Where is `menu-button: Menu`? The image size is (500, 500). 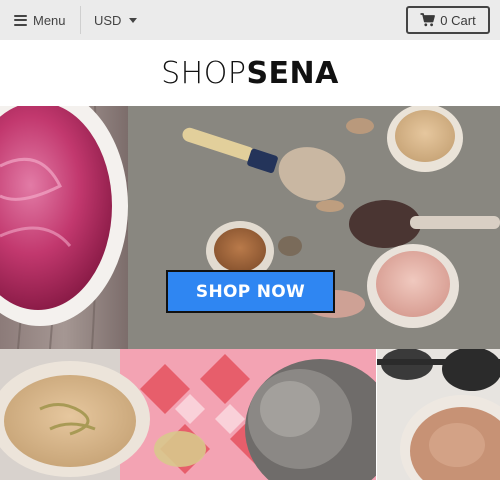
menu-button: Menu is located at coordinates (40, 20).